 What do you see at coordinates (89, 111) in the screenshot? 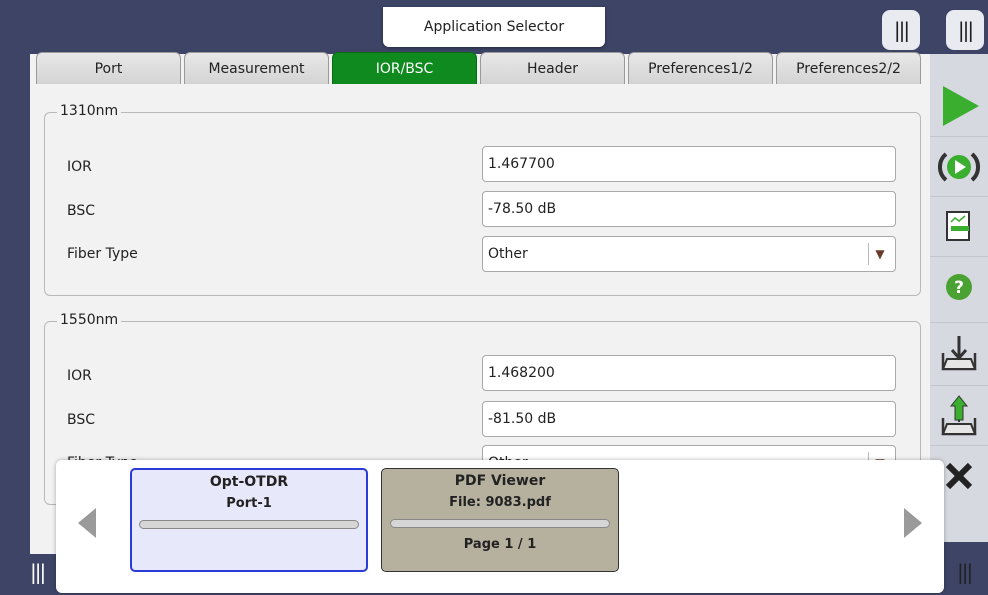
I see `group-title: 1310nm` at bounding box center [89, 111].